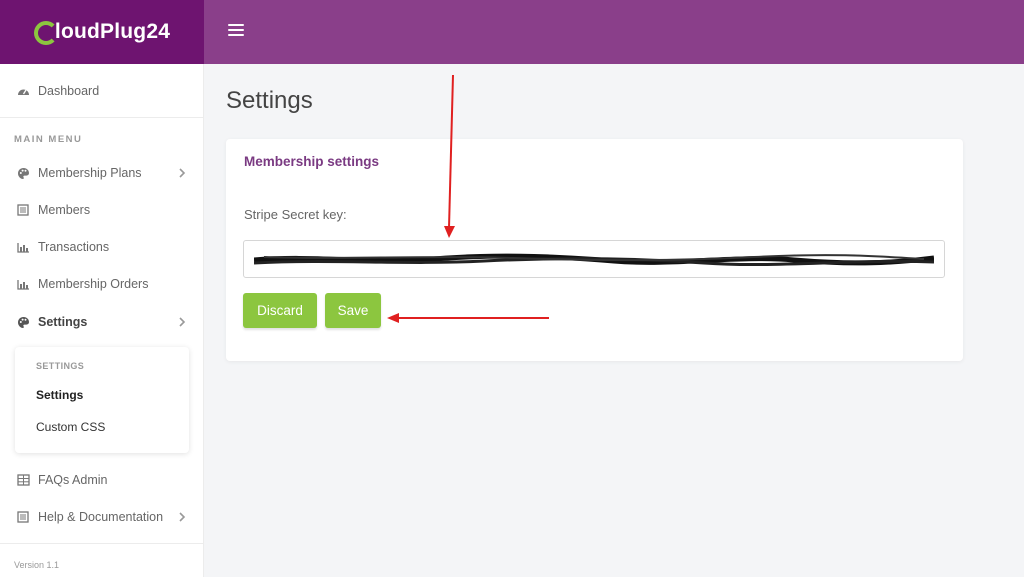  I want to click on page-title: Settings, so click(269, 100).